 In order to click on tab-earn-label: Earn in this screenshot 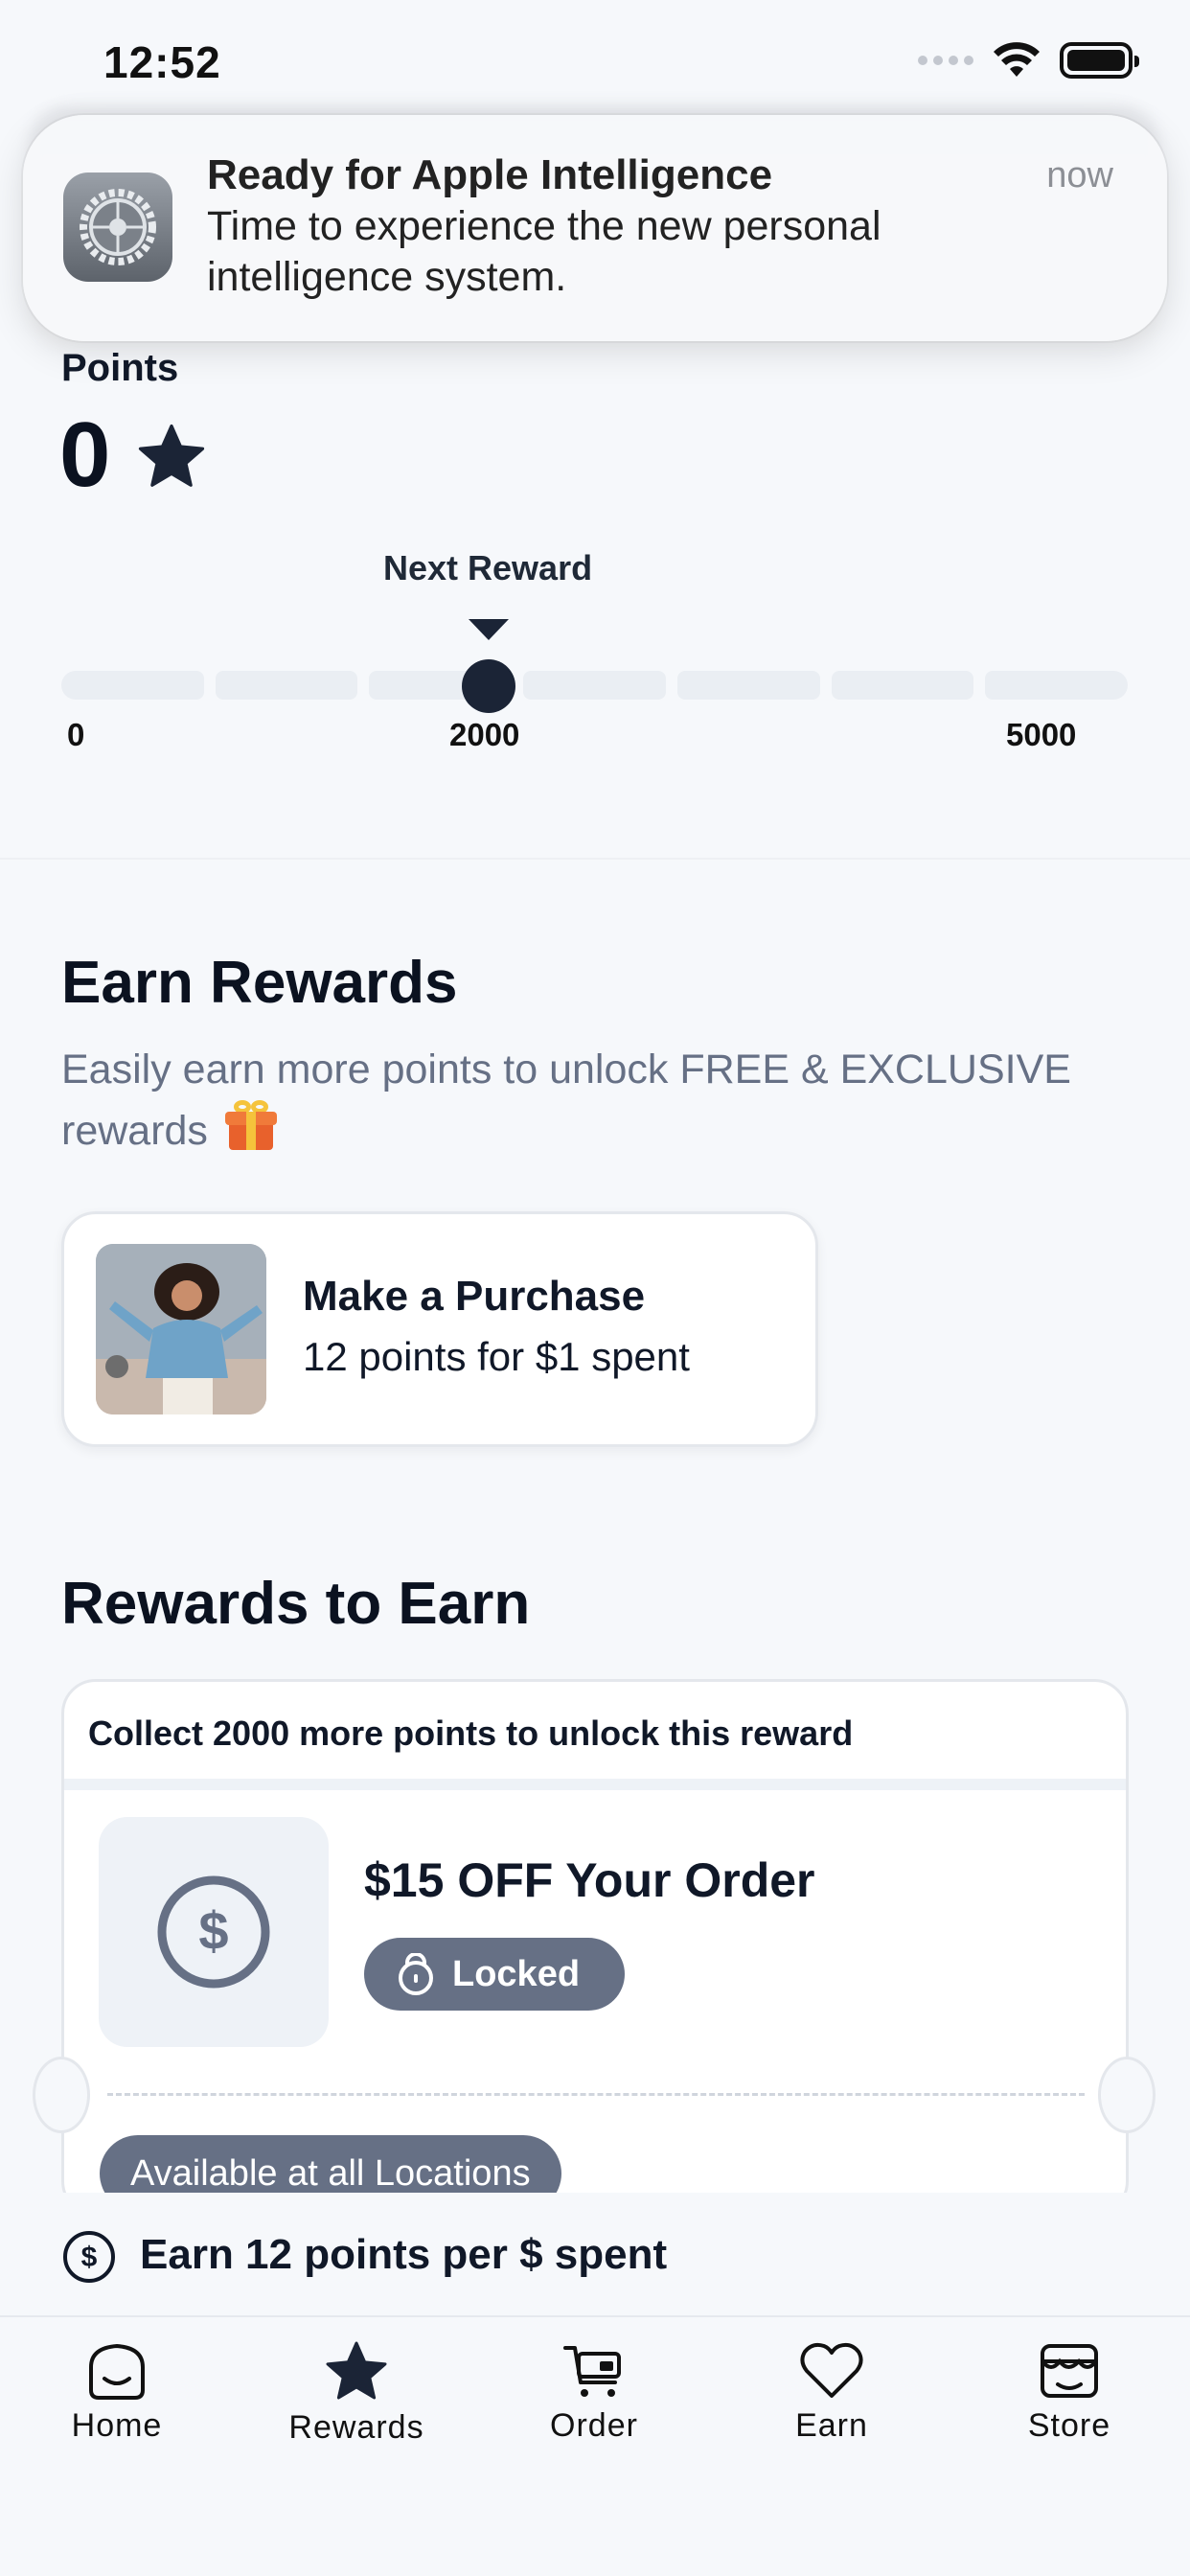, I will do `click(832, 2425)`.